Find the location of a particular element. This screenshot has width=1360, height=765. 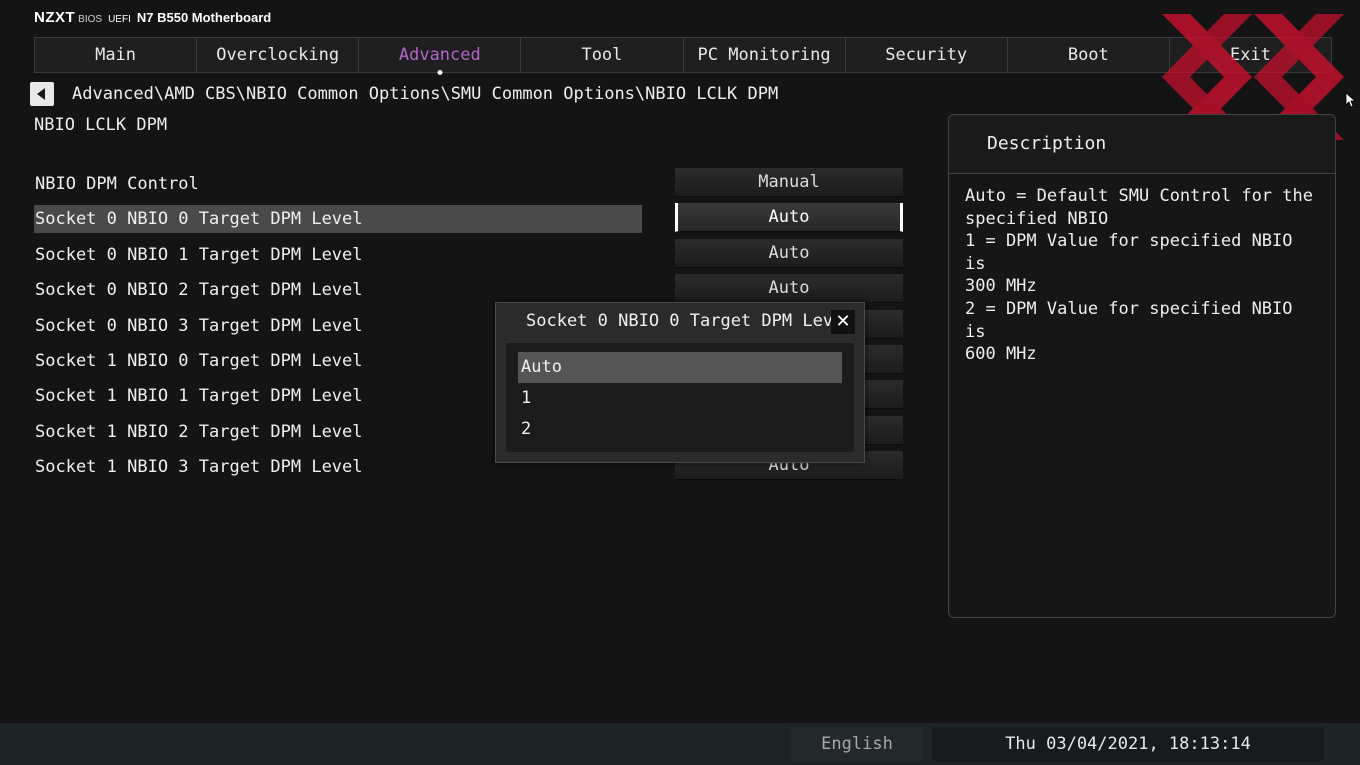

back-button is located at coordinates (42, 94).